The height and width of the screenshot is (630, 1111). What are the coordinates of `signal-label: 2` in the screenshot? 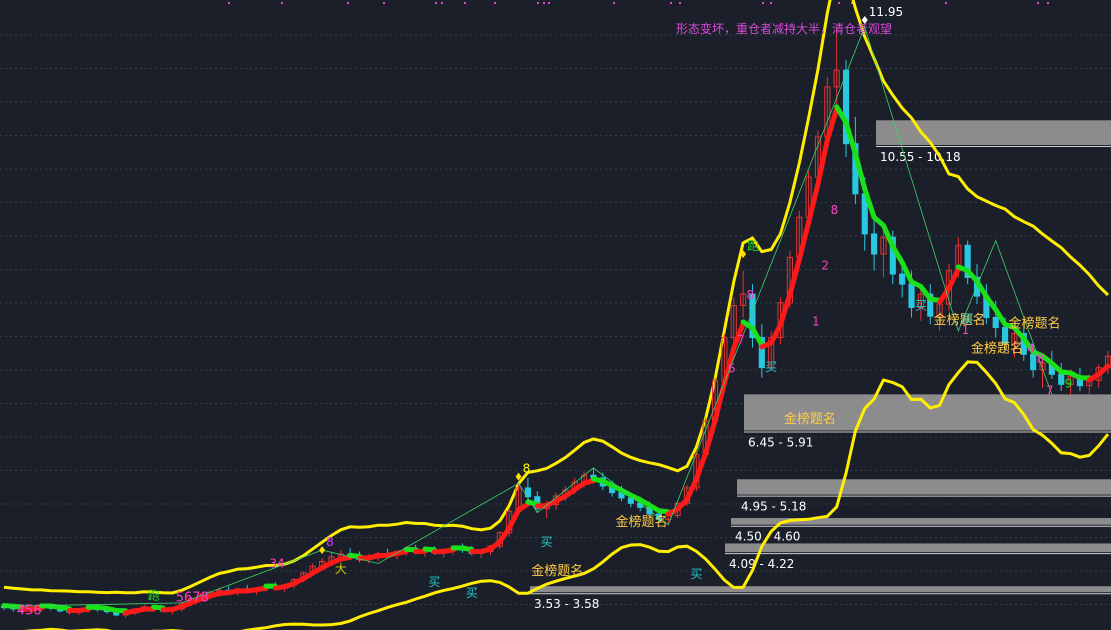 It's located at (825, 265).